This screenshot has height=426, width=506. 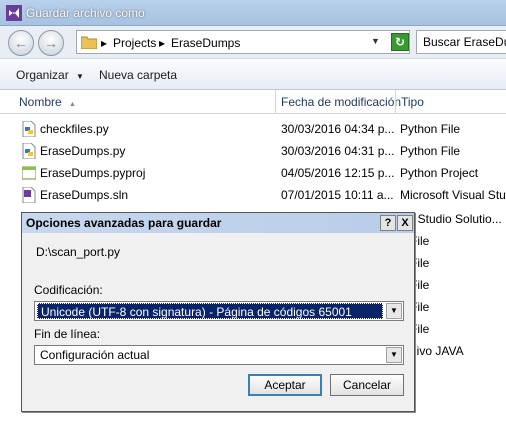 What do you see at coordinates (83, 151) in the screenshot?
I see `file-name: EraseDumps.py` at bounding box center [83, 151].